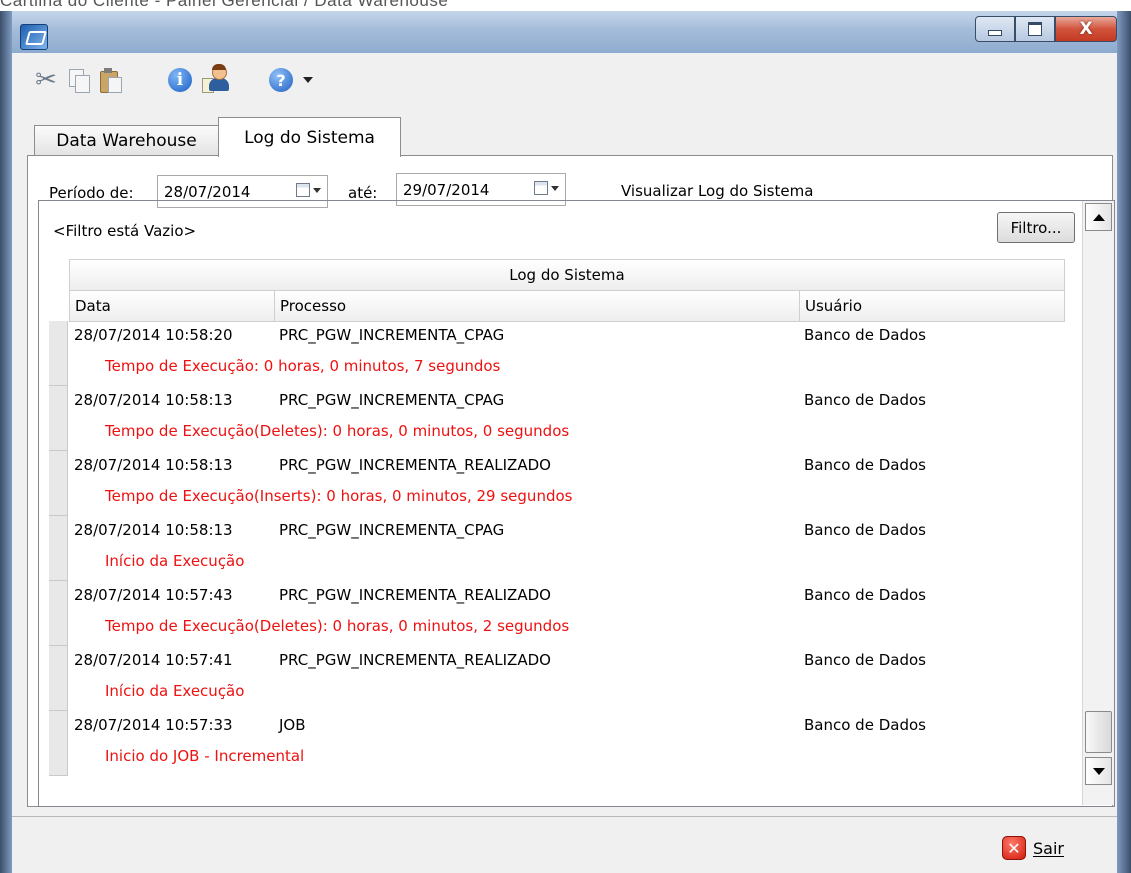 This screenshot has height=873, width=1131. What do you see at coordinates (446, 189) in the screenshot?
I see `period-to-value: 29/07/2014` at bounding box center [446, 189].